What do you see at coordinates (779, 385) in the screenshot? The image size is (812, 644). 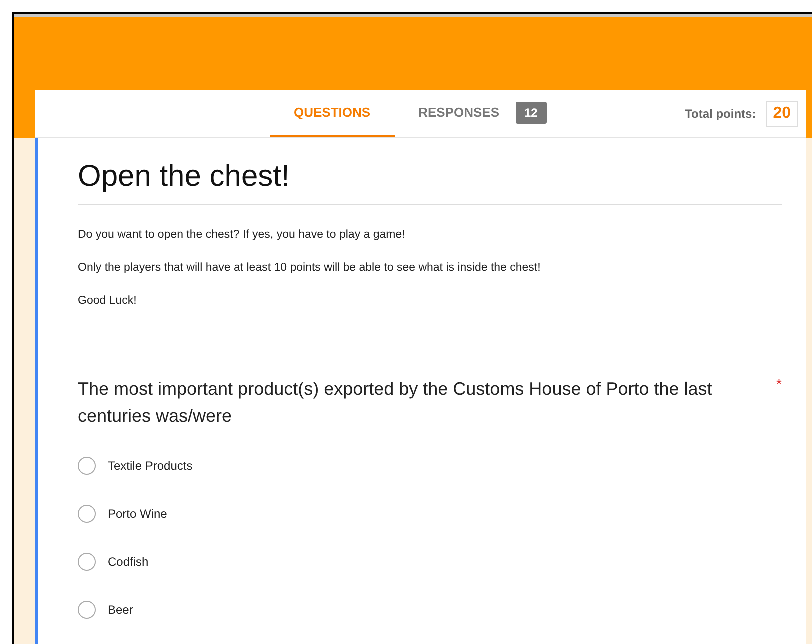 I see `required-mark: *` at bounding box center [779, 385].